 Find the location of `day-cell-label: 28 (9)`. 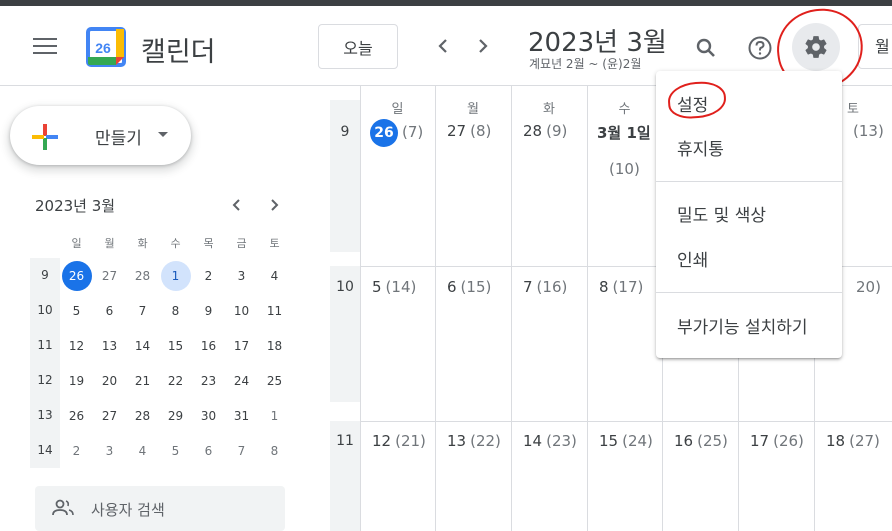

day-cell-label: 28 (9) is located at coordinates (545, 131).